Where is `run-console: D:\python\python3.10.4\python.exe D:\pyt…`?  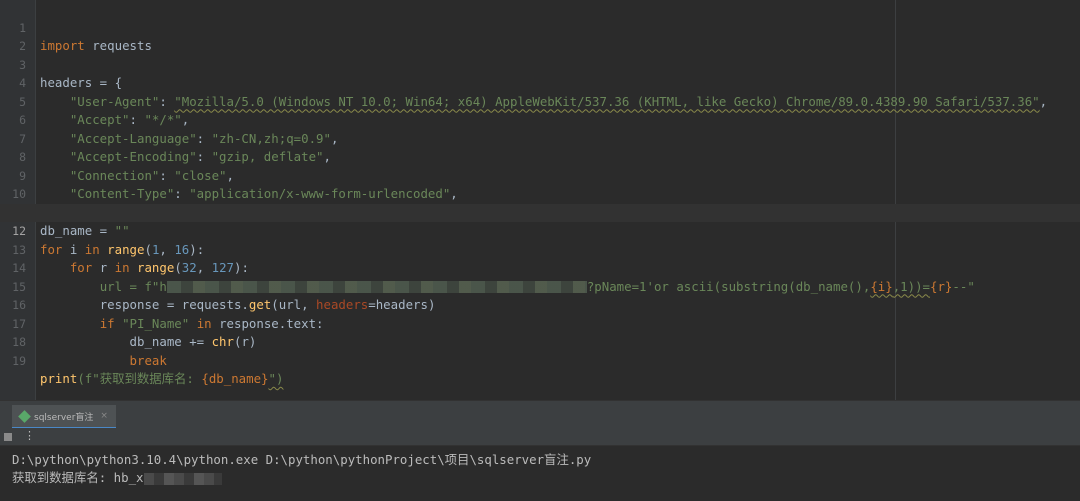 run-console: D:\python\python3.10.4\python.exe D:\pyt… is located at coordinates (540, 474).